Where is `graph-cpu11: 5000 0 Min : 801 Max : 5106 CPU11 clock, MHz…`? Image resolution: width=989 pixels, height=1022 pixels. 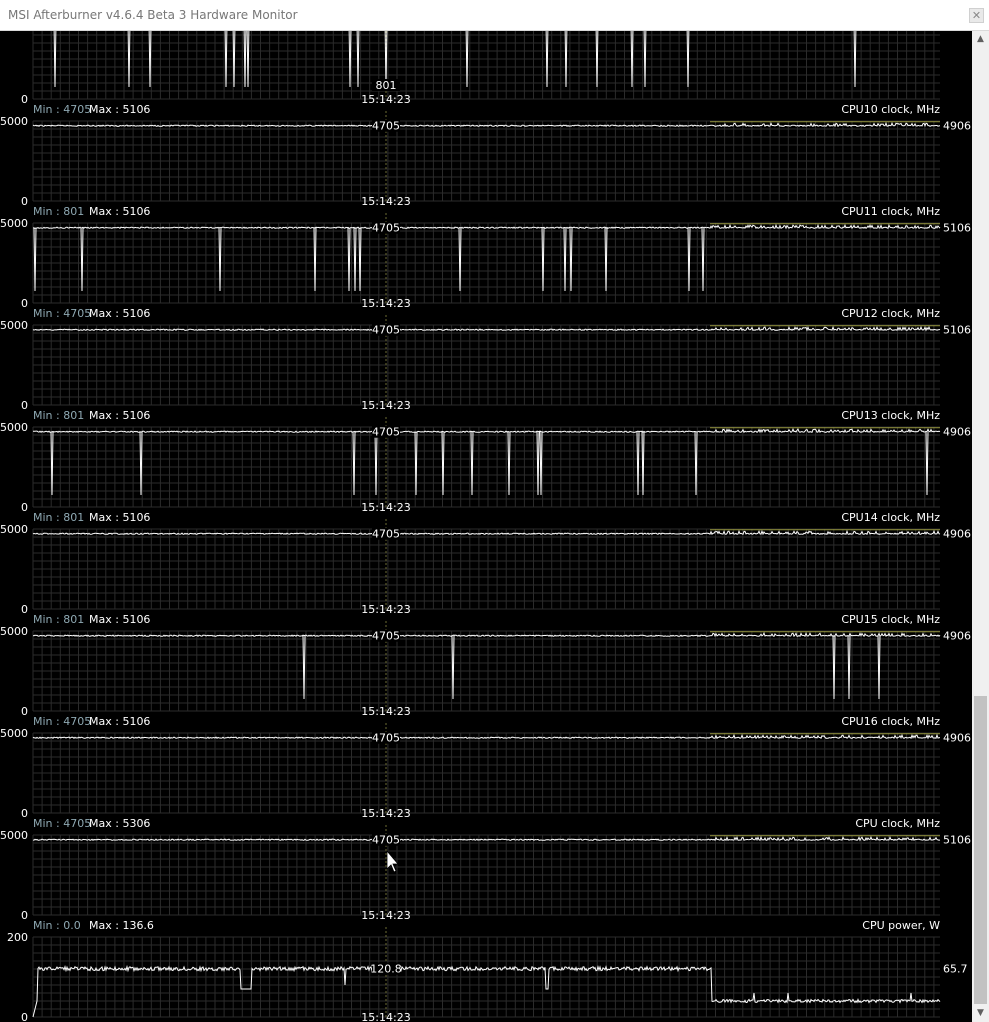 graph-cpu11: 5000 0 Min : 801 Max : 5106 CPU11 clock, MHz… is located at coordinates (485, 257).